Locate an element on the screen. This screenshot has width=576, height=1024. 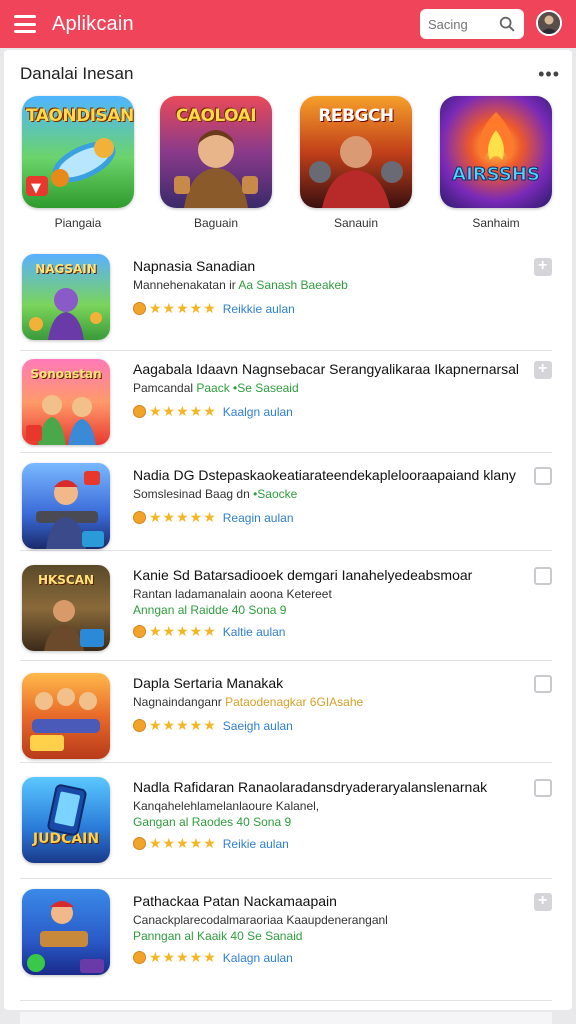
featured-app-icon: AIRSSHS is located at coordinates (496, 152).